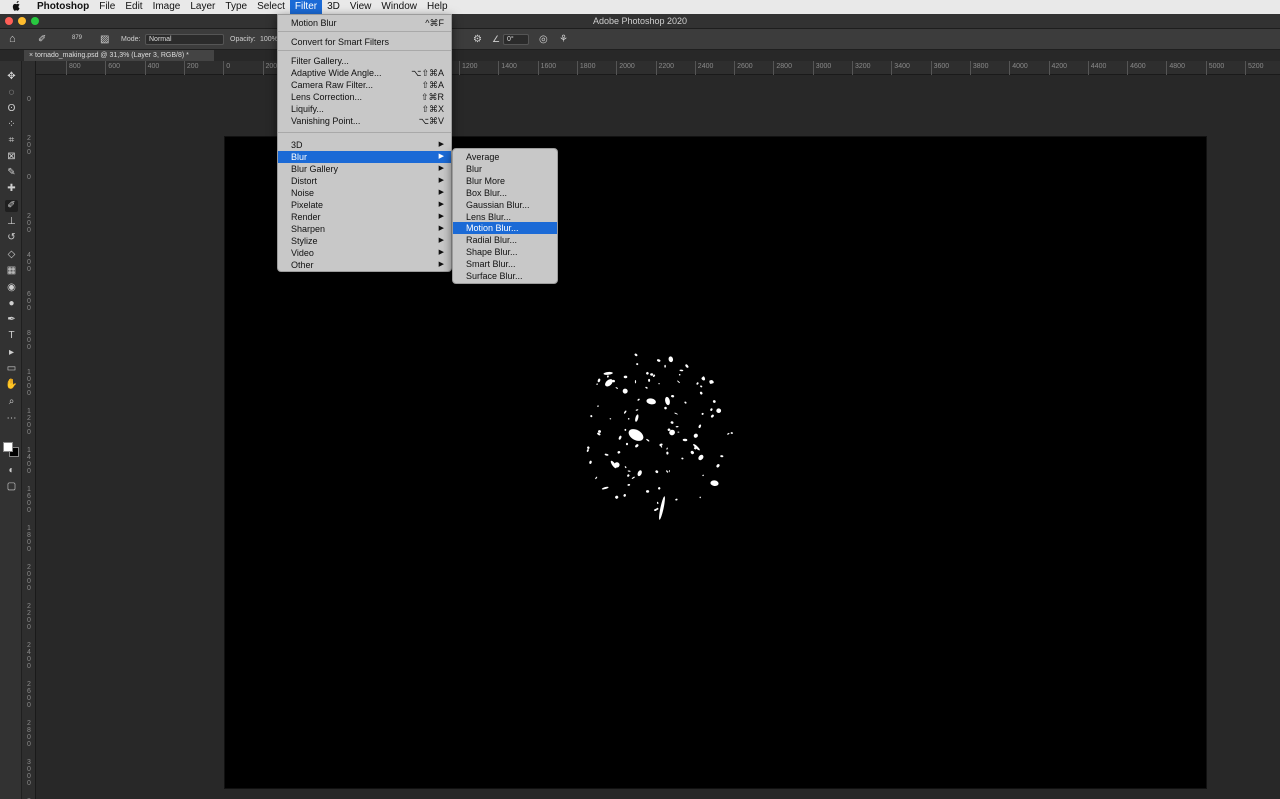 This screenshot has width=1280, height=799. What do you see at coordinates (63, 7) in the screenshot?
I see `menu-app-name: Photoshop` at bounding box center [63, 7].